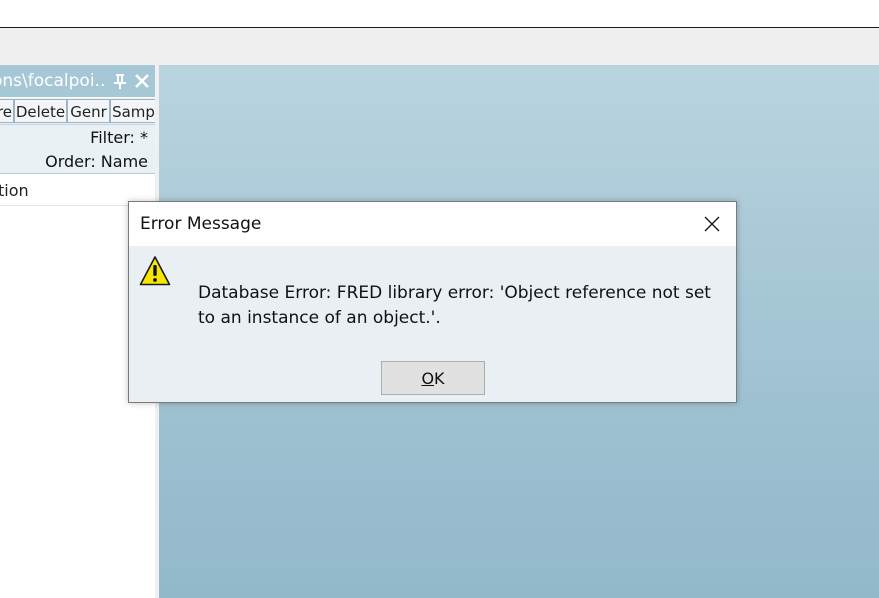  Describe the element at coordinates (439, 378) in the screenshot. I see `ok-label: K` at that location.